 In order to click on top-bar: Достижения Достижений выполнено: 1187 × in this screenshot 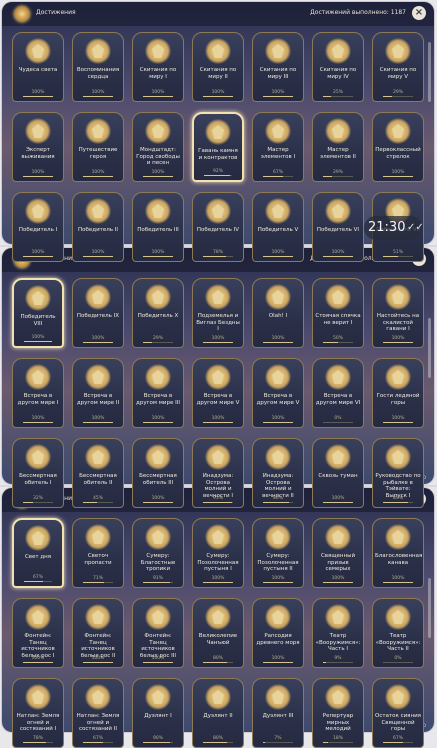, I will do `click(218, 14)`.